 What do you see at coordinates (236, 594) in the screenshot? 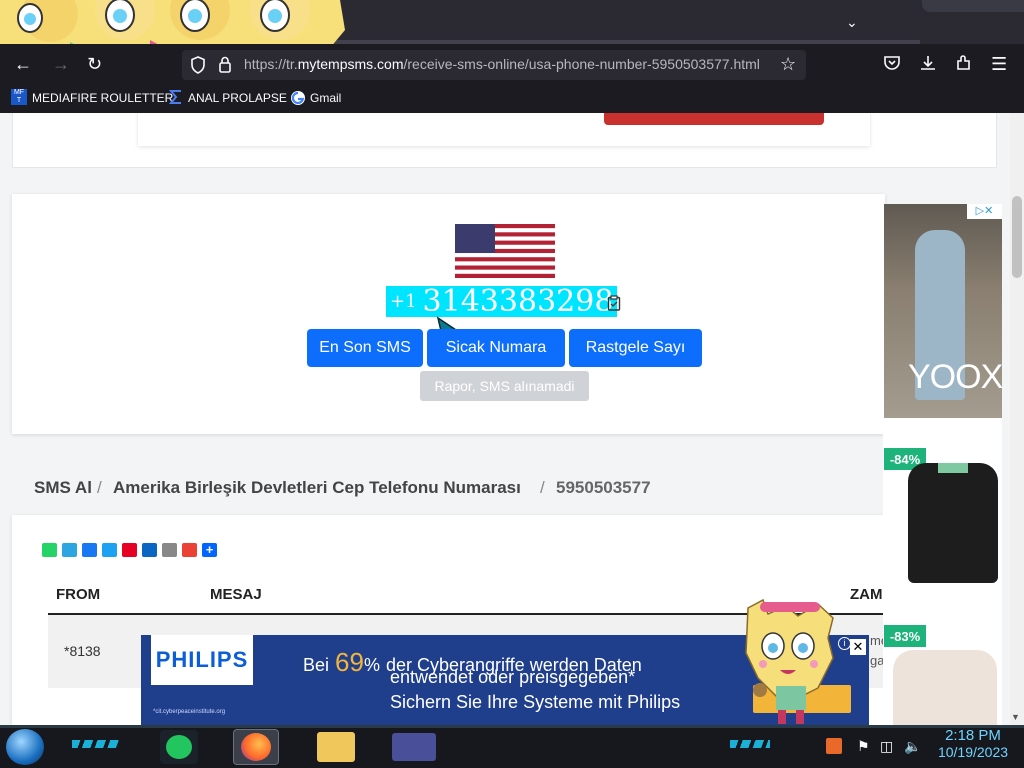
I see `header-message: MESAJ` at bounding box center [236, 594].